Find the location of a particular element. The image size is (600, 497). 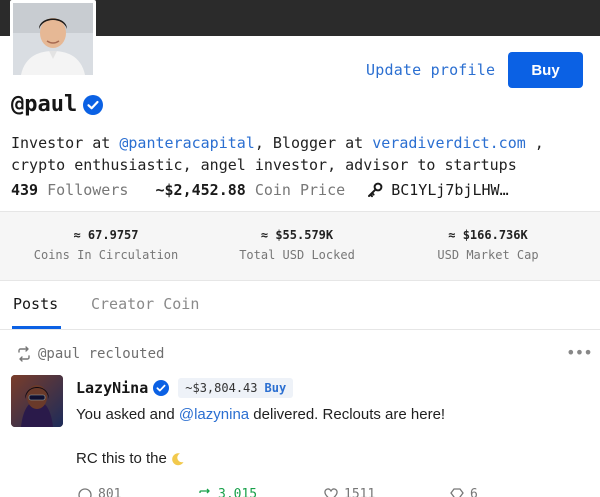

author-coin-price-chip: ~$3,804.43 Buy is located at coordinates (235, 388).